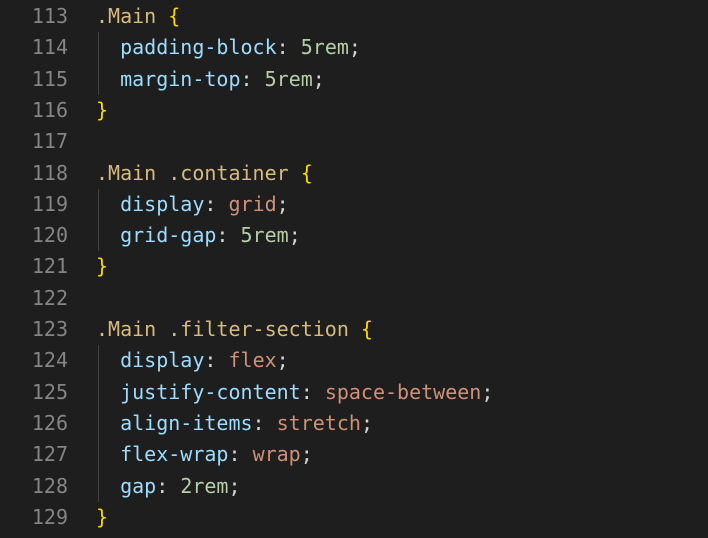  Describe the element at coordinates (174, 454) in the screenshot. I see `css-property: flex-wrap` at that location.